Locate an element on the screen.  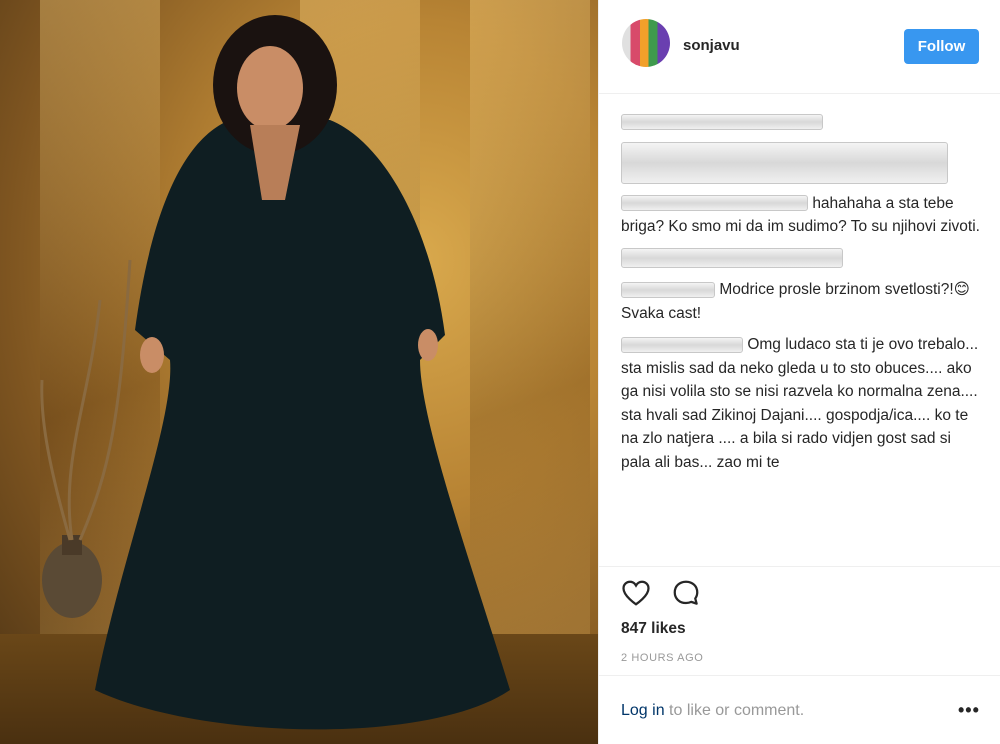
follow-button: Follow is located at coordinates (941, 46).